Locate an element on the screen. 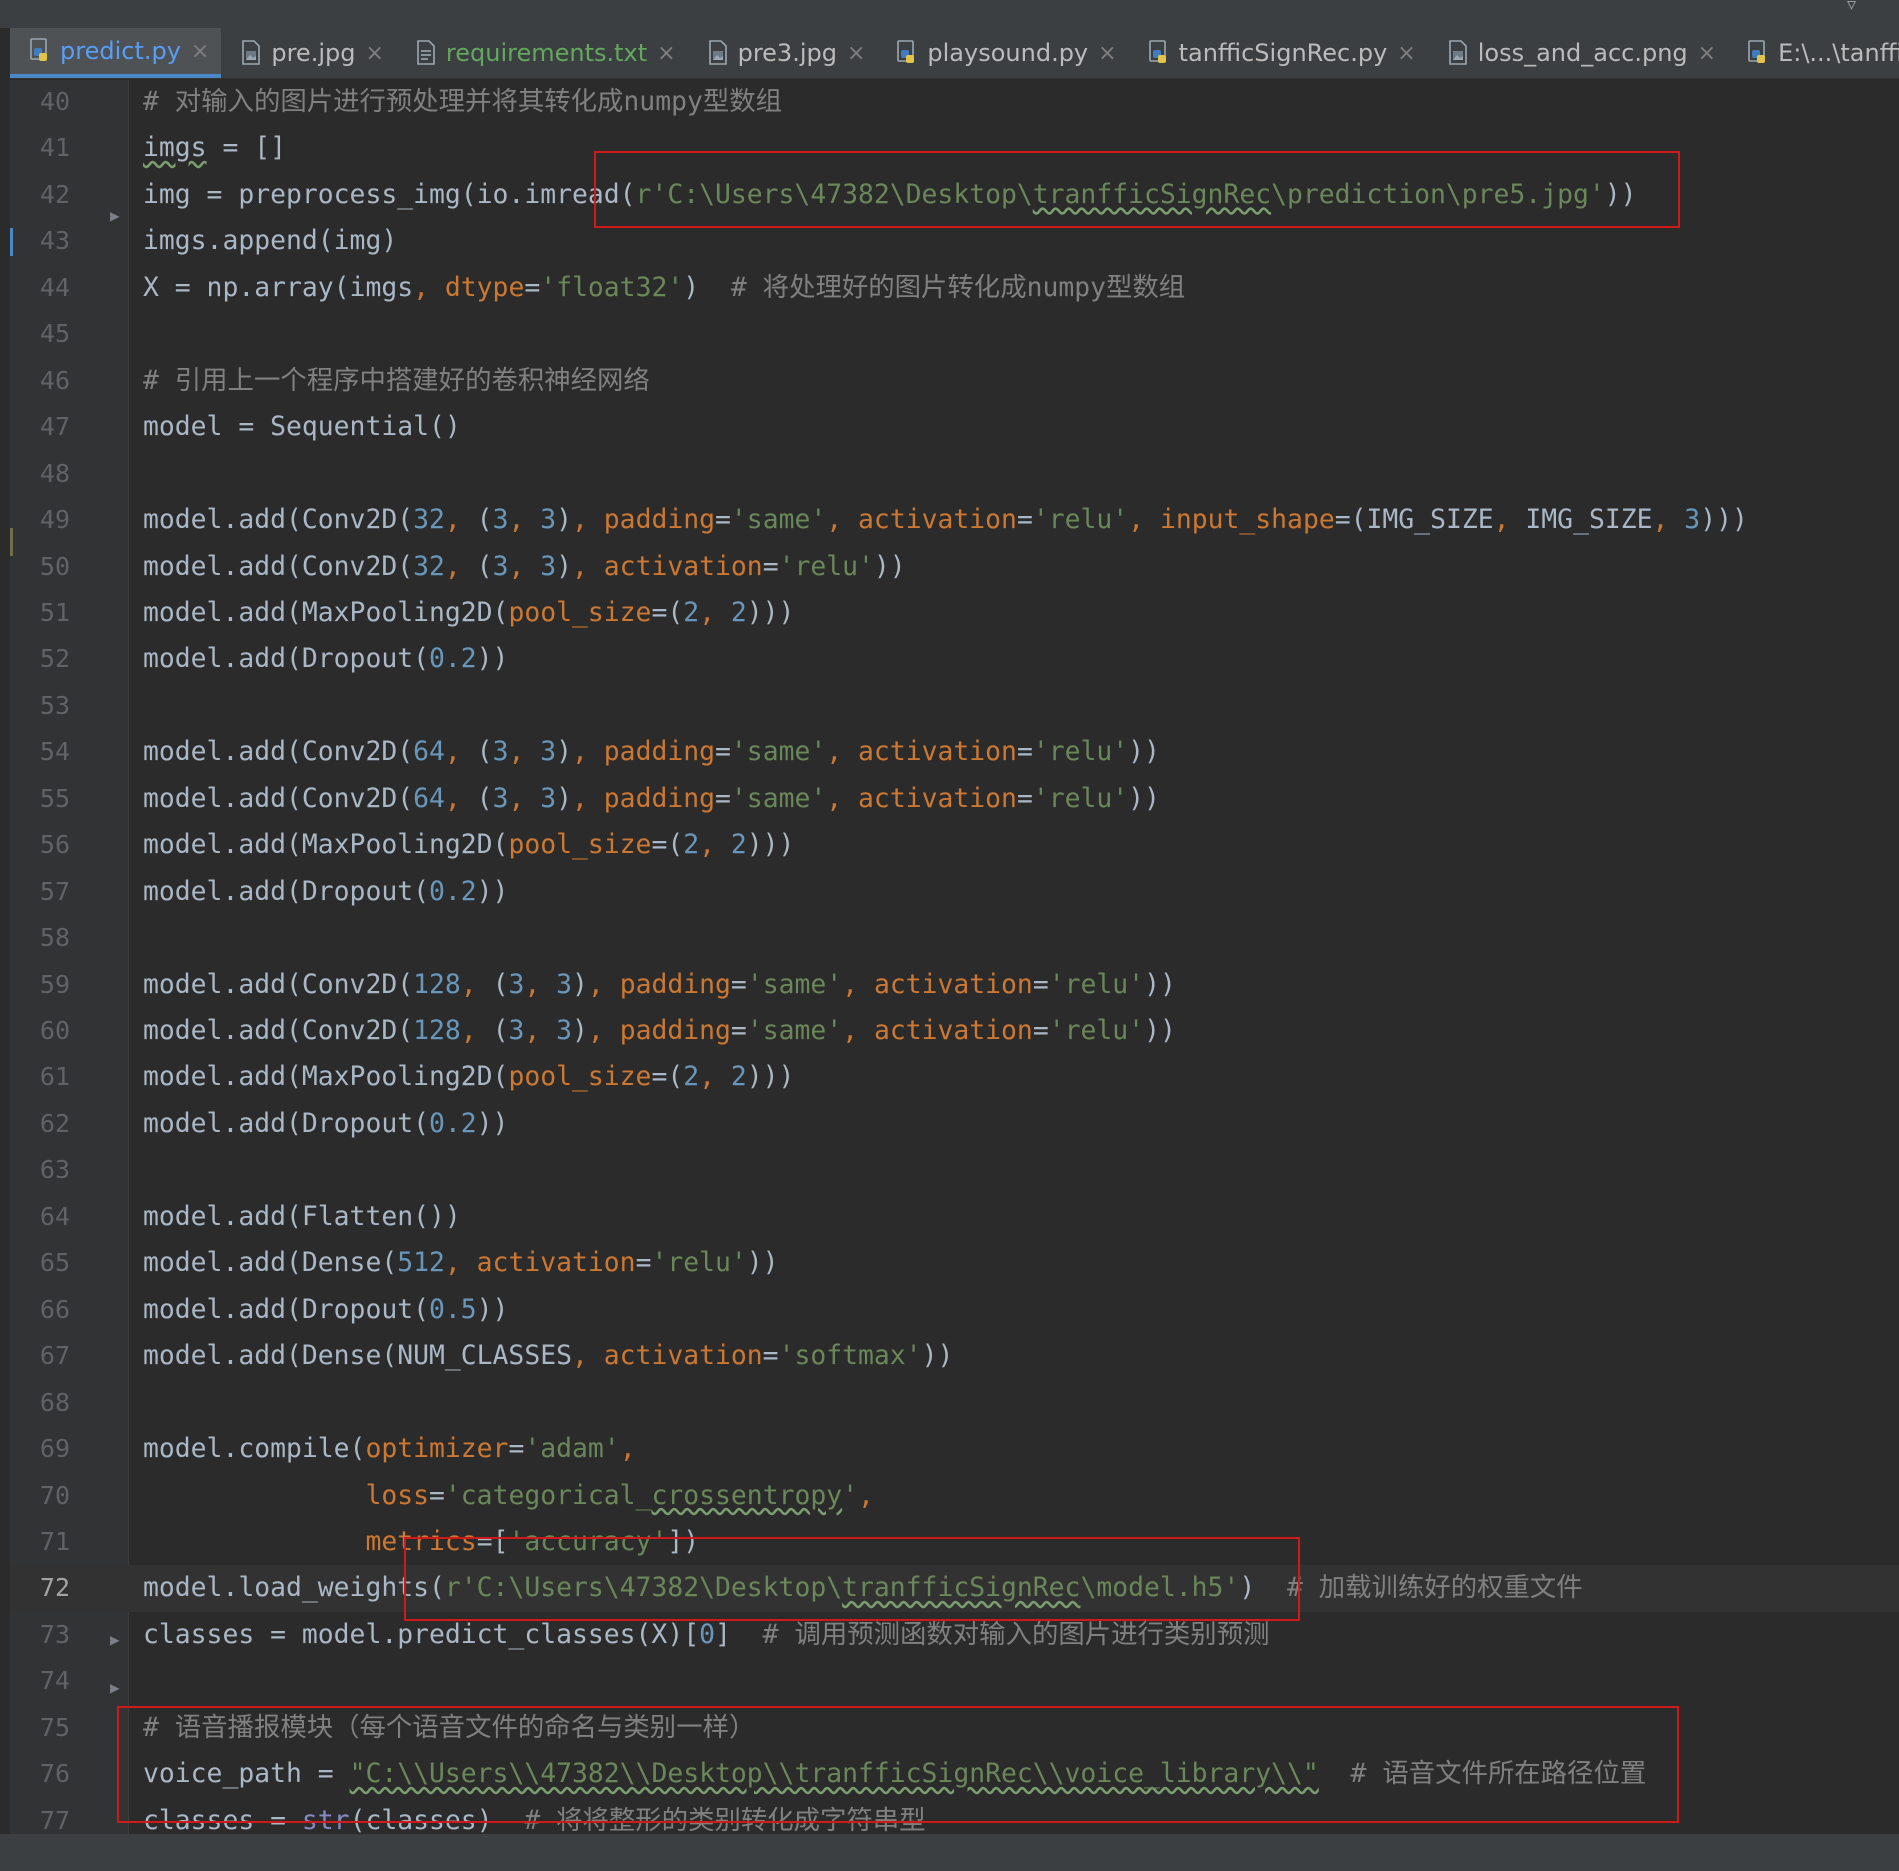 The width and height of the screenshot is (1899, 1871). code-line: 46 # 引用上一个程序中搭建好的卷积神经网络 is located at coordinates (954, 381).